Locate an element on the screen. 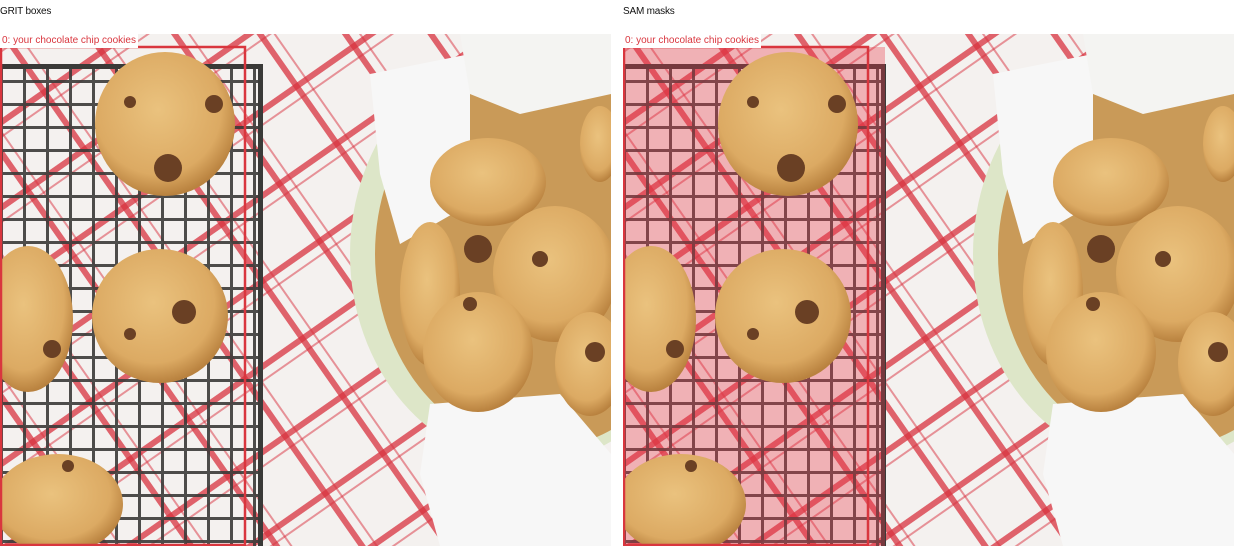 The width and height of the screenshot is (1234, 546). box-label-left: 0: your chocolate chip cookies is located at coordinates (69, 41).